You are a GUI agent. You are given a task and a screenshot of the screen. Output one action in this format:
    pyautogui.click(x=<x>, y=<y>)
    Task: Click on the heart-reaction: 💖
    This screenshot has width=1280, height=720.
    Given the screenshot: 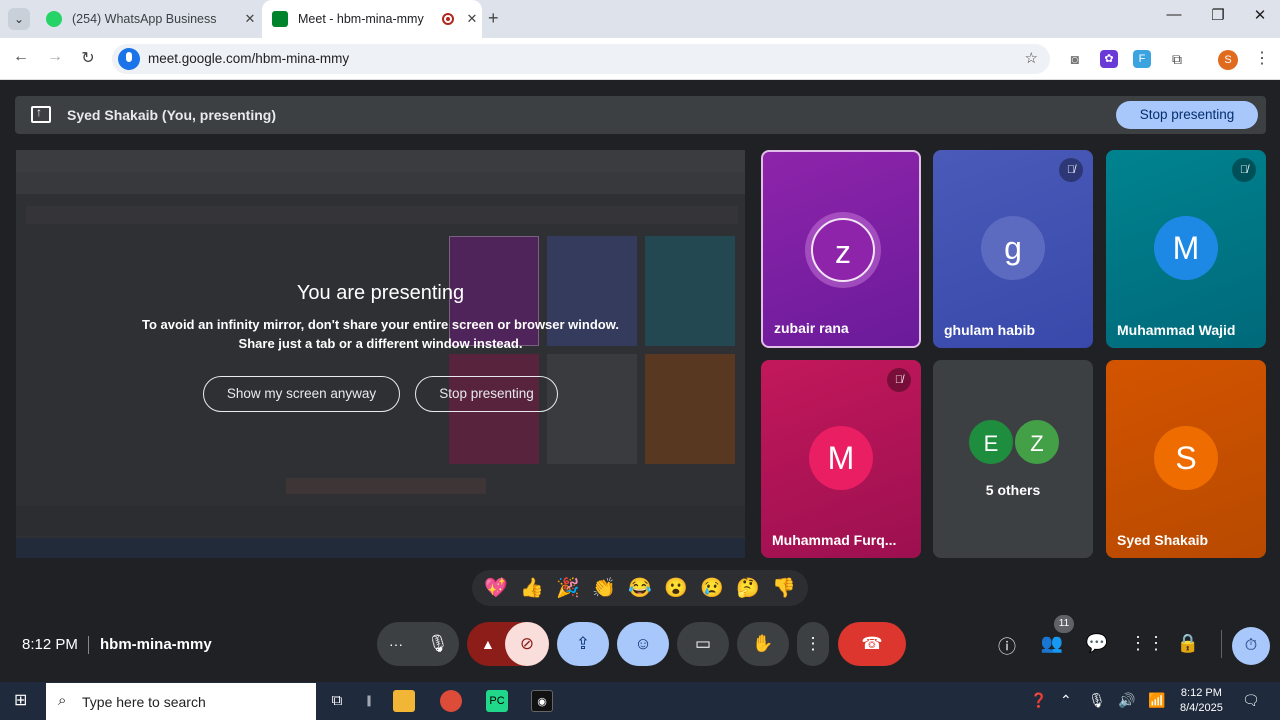 What is the action you would take?
    pyautogui.click(x=496, y=588)
    